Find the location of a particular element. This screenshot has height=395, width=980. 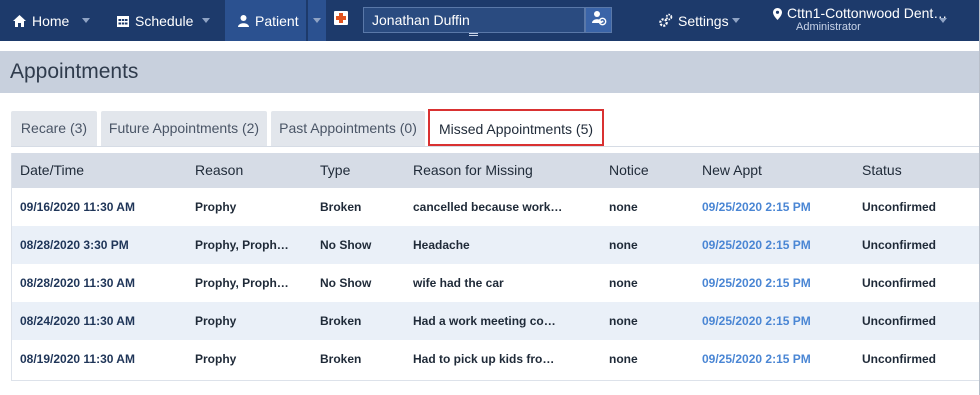

nav-schedule-label: Schedule is located at coordinates (164, 20).